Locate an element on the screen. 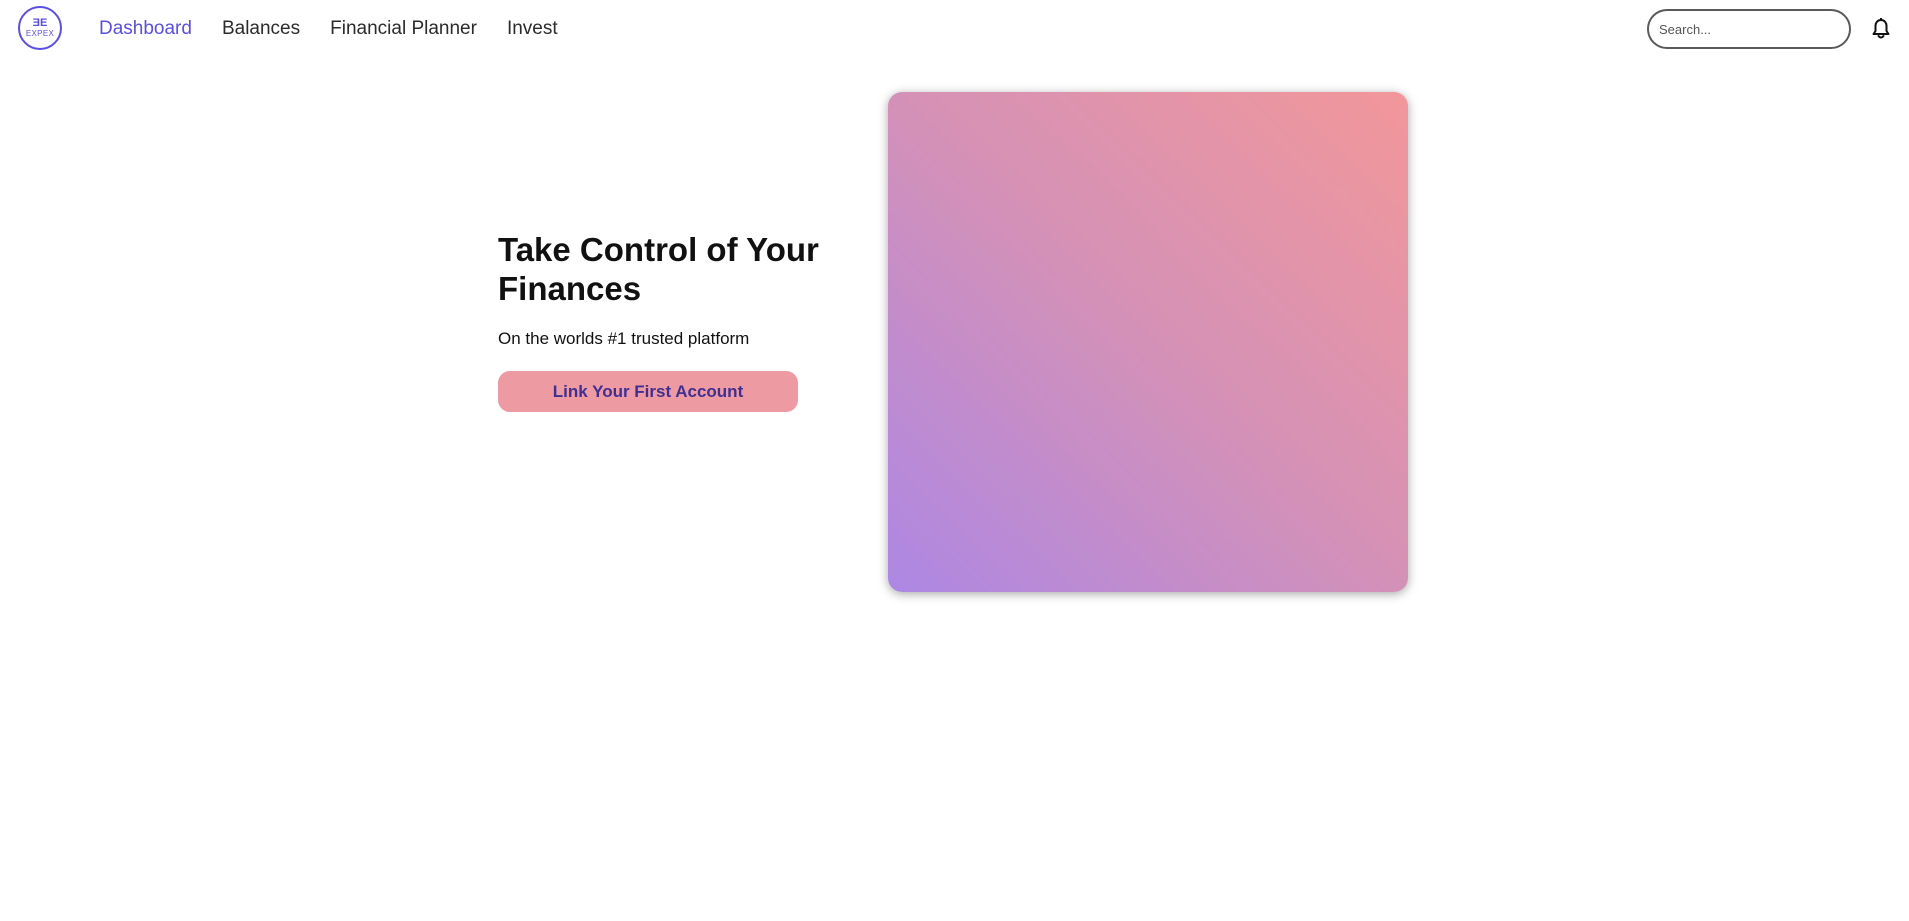  hero-gradient-card is located at coordinates (1148, 342).